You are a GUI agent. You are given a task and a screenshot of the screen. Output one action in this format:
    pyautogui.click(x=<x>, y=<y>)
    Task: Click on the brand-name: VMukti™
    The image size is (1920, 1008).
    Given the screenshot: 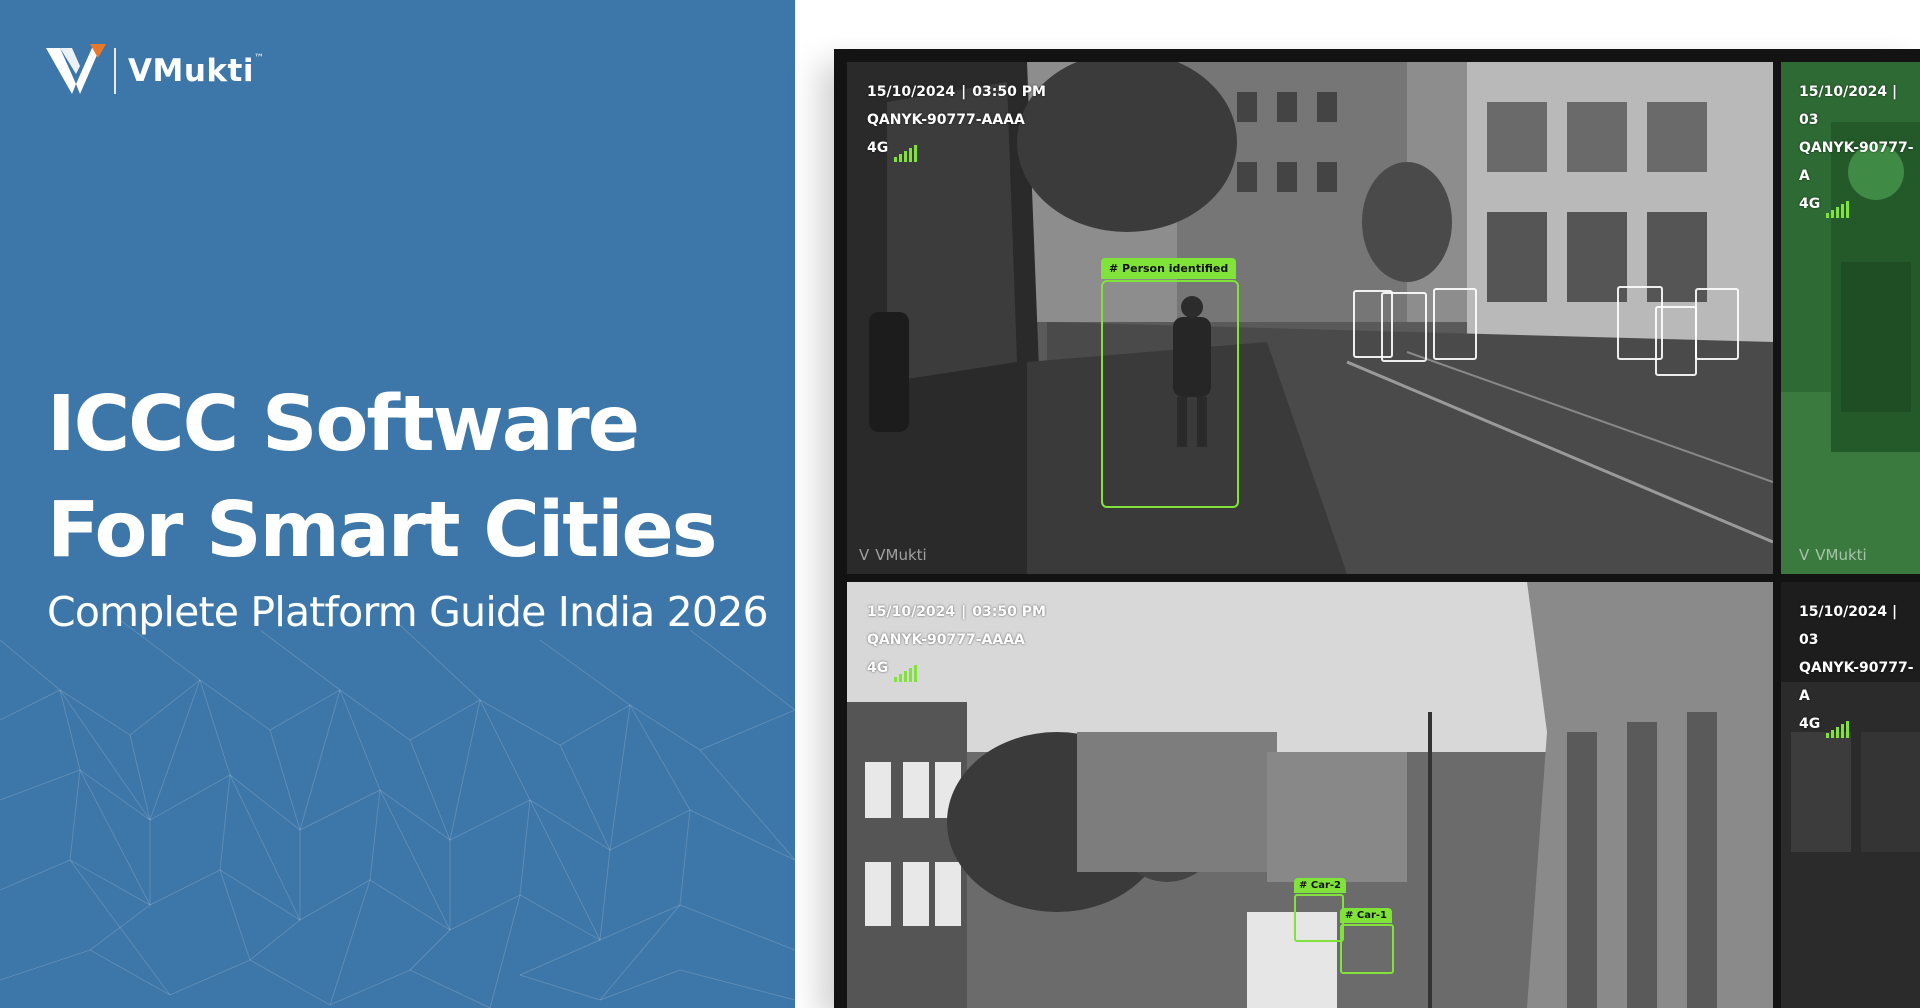 What is the action you would take?
    pyautogui.click(x=196, y=71)
    